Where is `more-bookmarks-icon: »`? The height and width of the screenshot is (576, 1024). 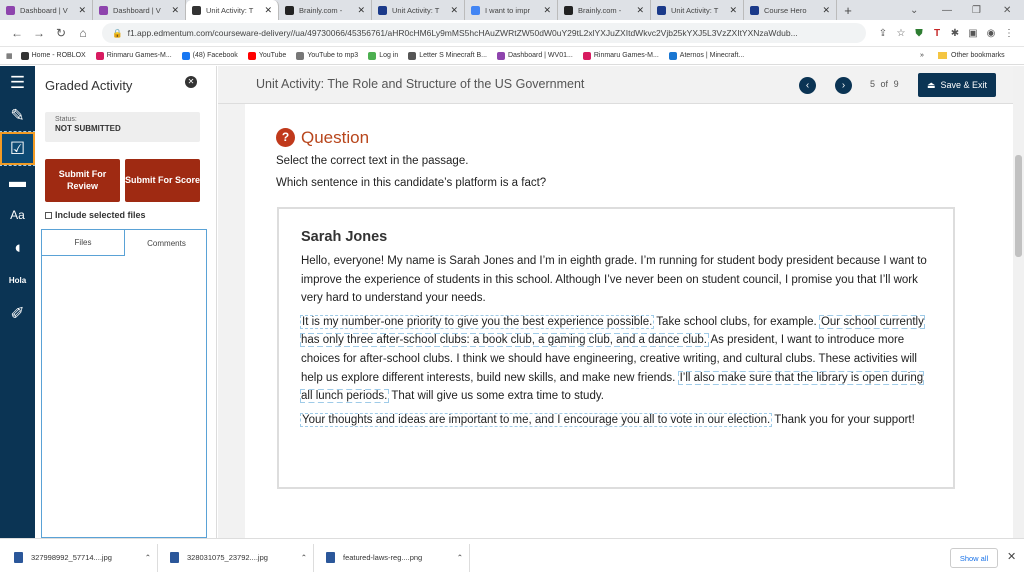
more-bookmarks-icon: » is located at coordinates (922, 55).